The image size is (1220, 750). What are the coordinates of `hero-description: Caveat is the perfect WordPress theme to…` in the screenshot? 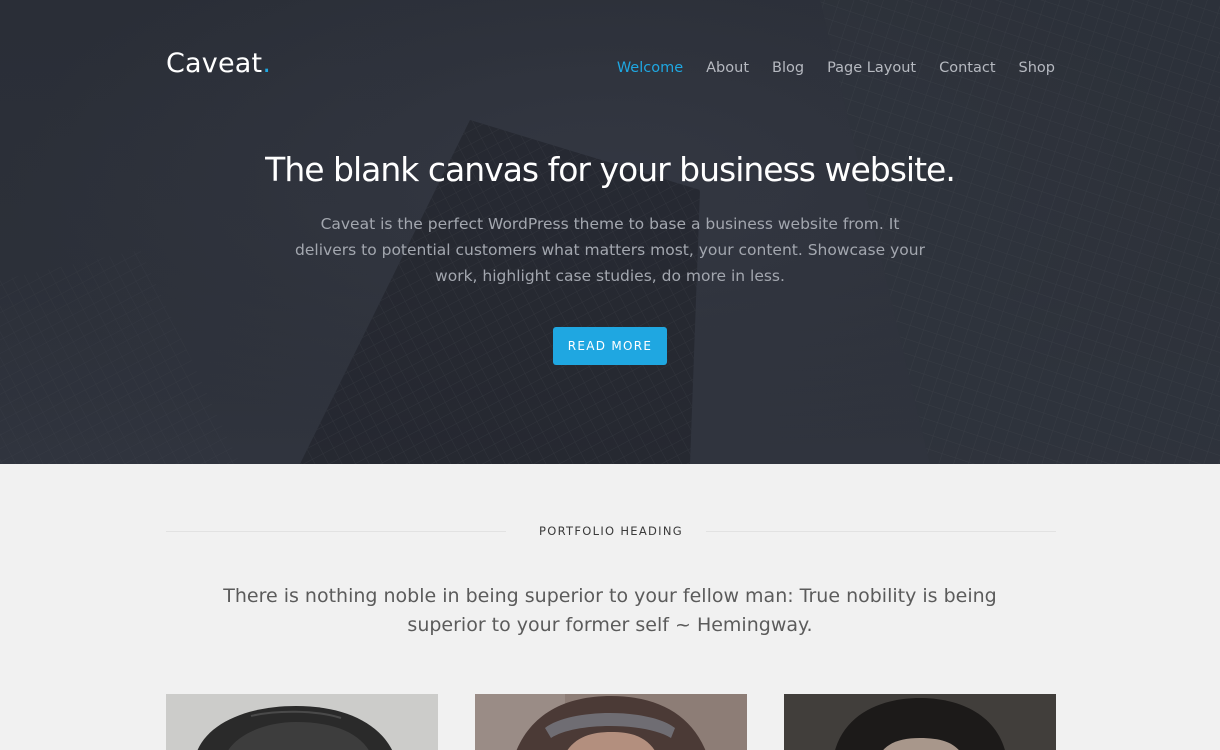 It's located at (610, 250).